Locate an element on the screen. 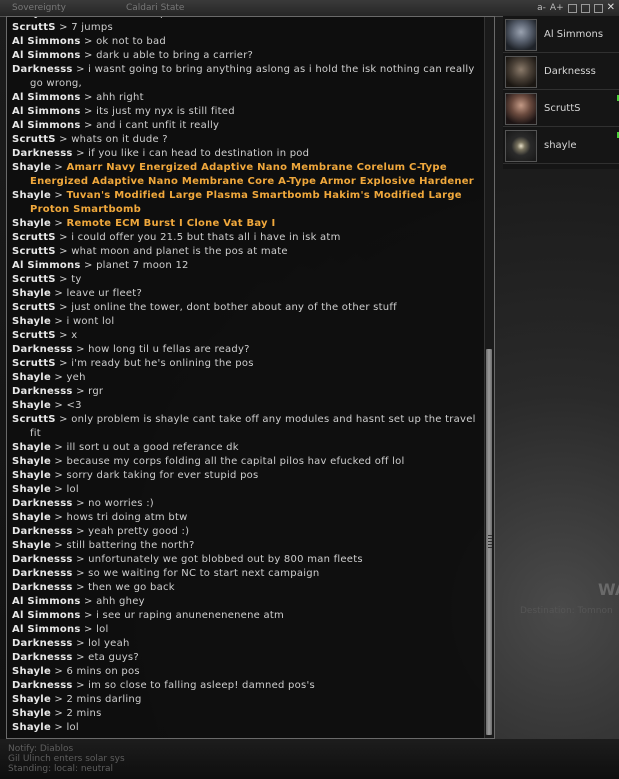  scrollbar-thumb is located at coordinates (489, 542).